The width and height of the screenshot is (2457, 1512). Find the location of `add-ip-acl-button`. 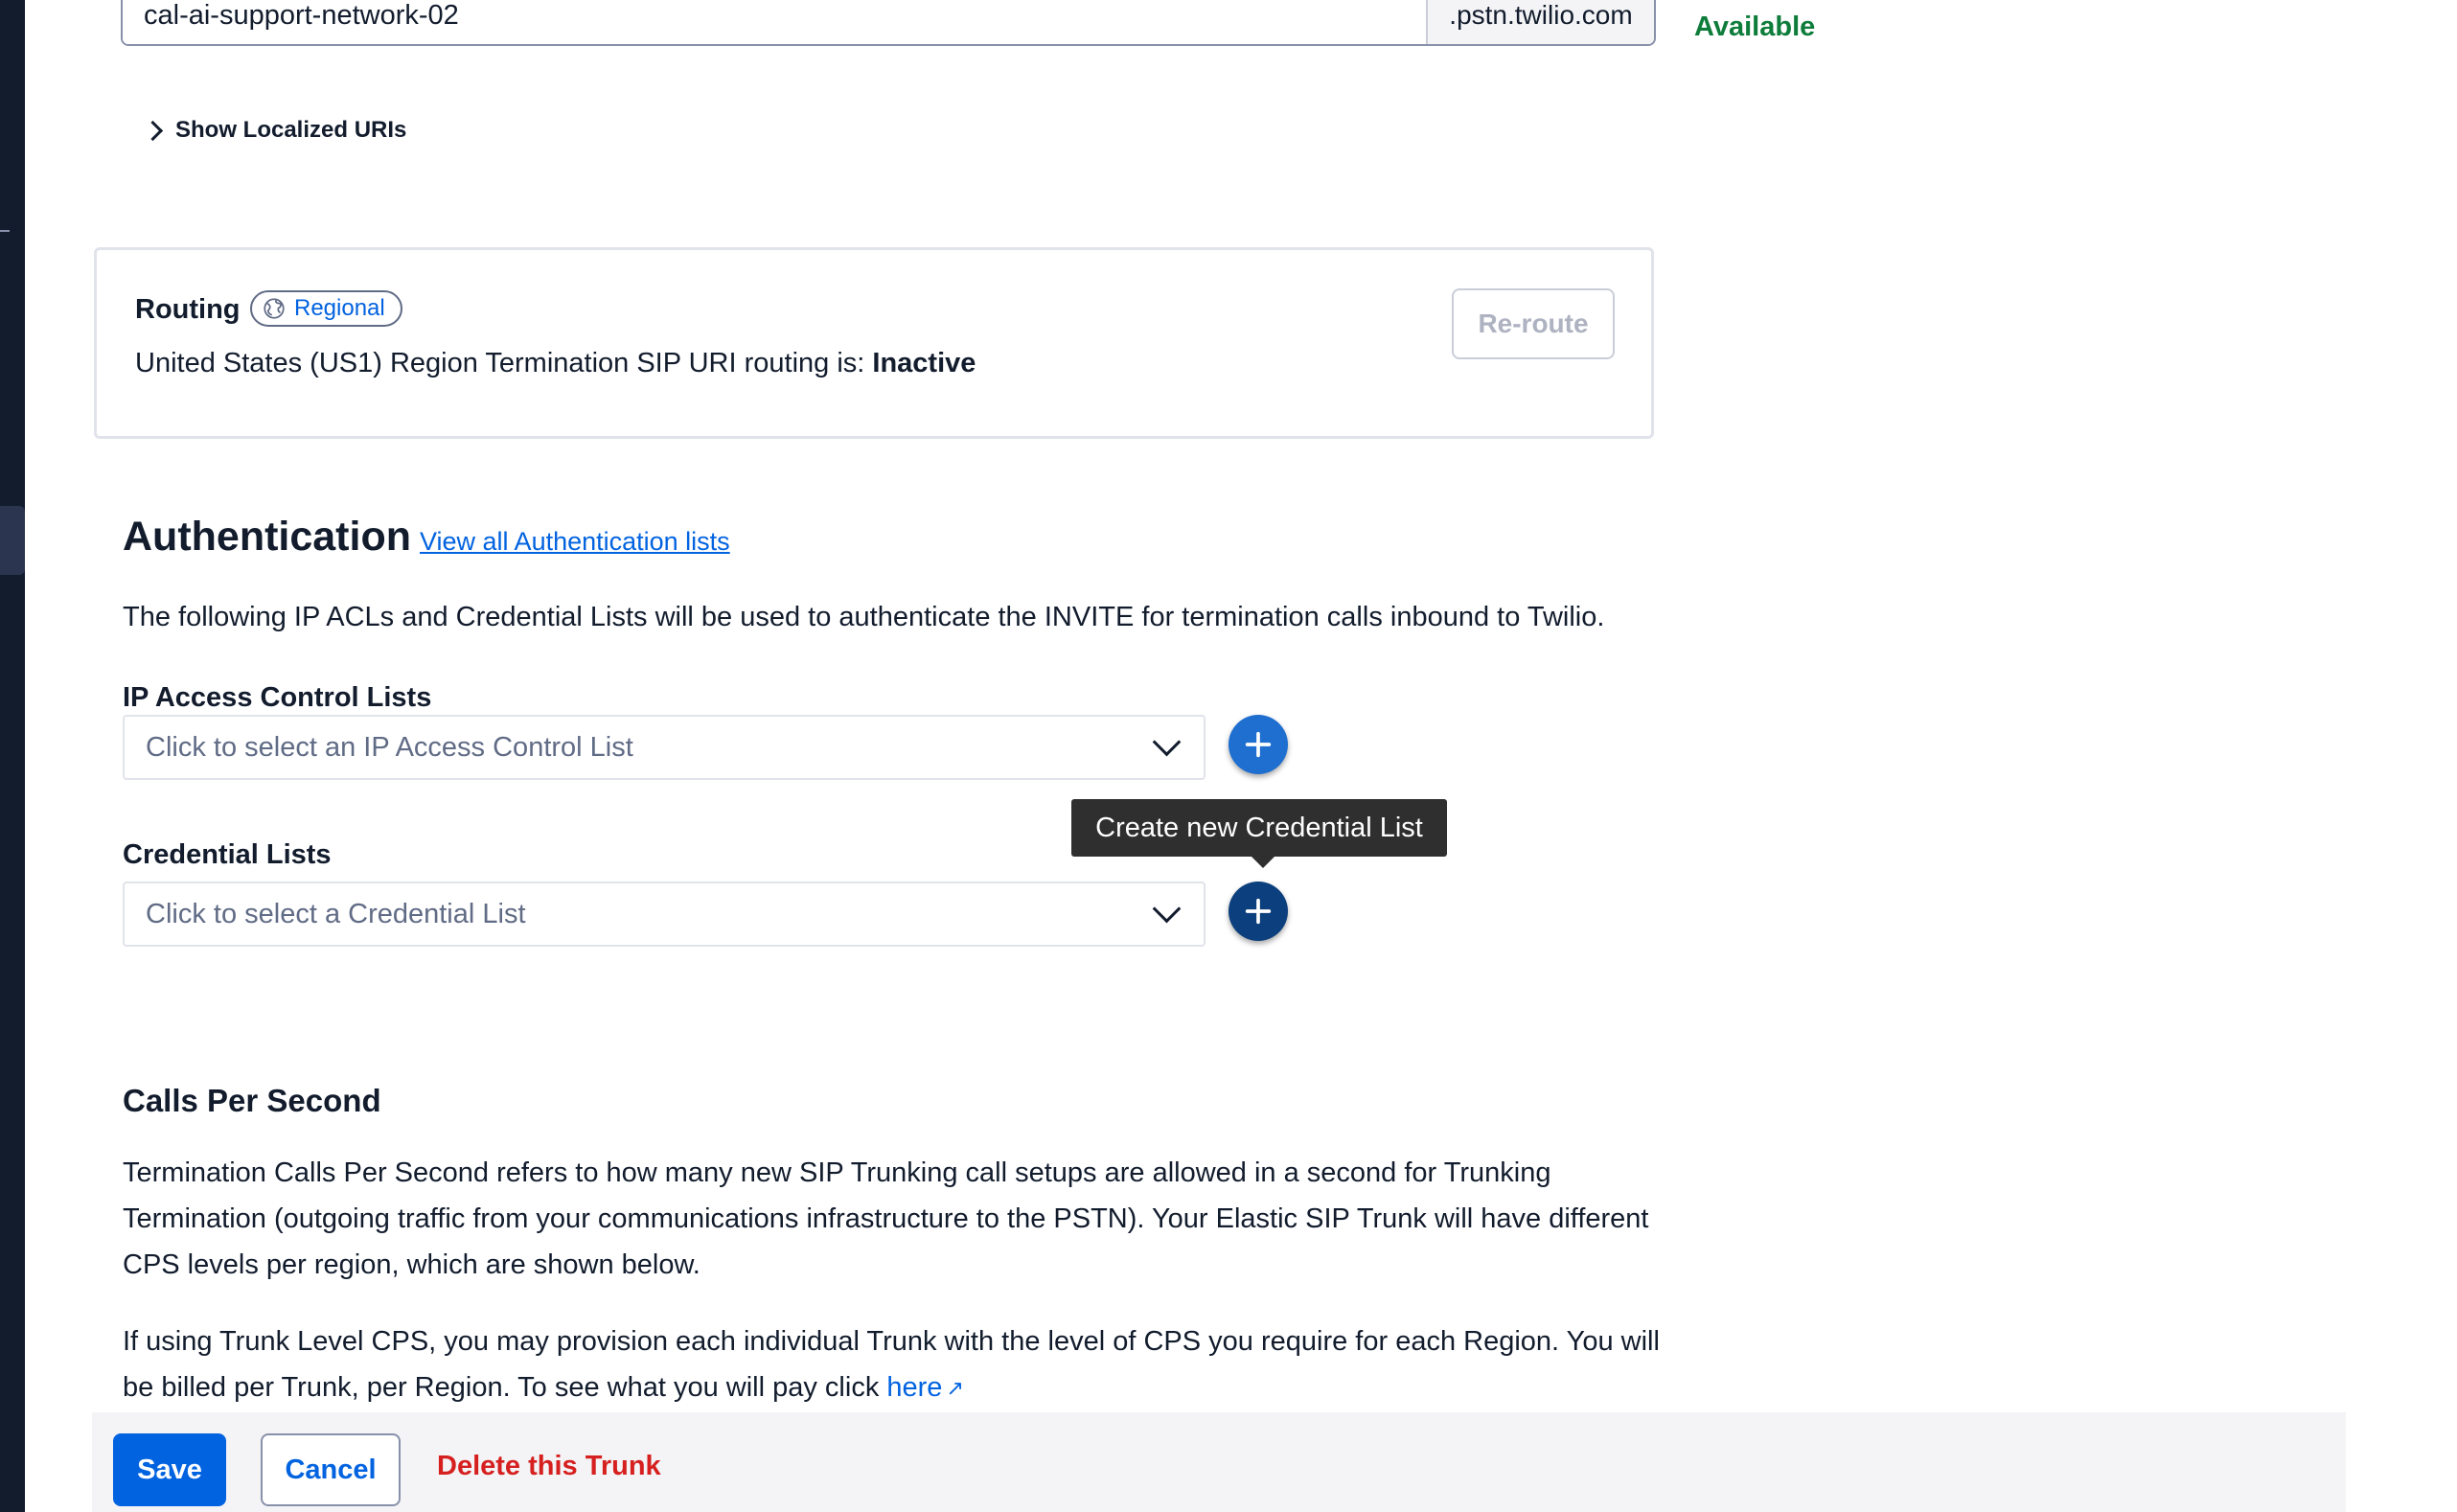

add-ip-acl-button is located at coordinates (1258, 744).